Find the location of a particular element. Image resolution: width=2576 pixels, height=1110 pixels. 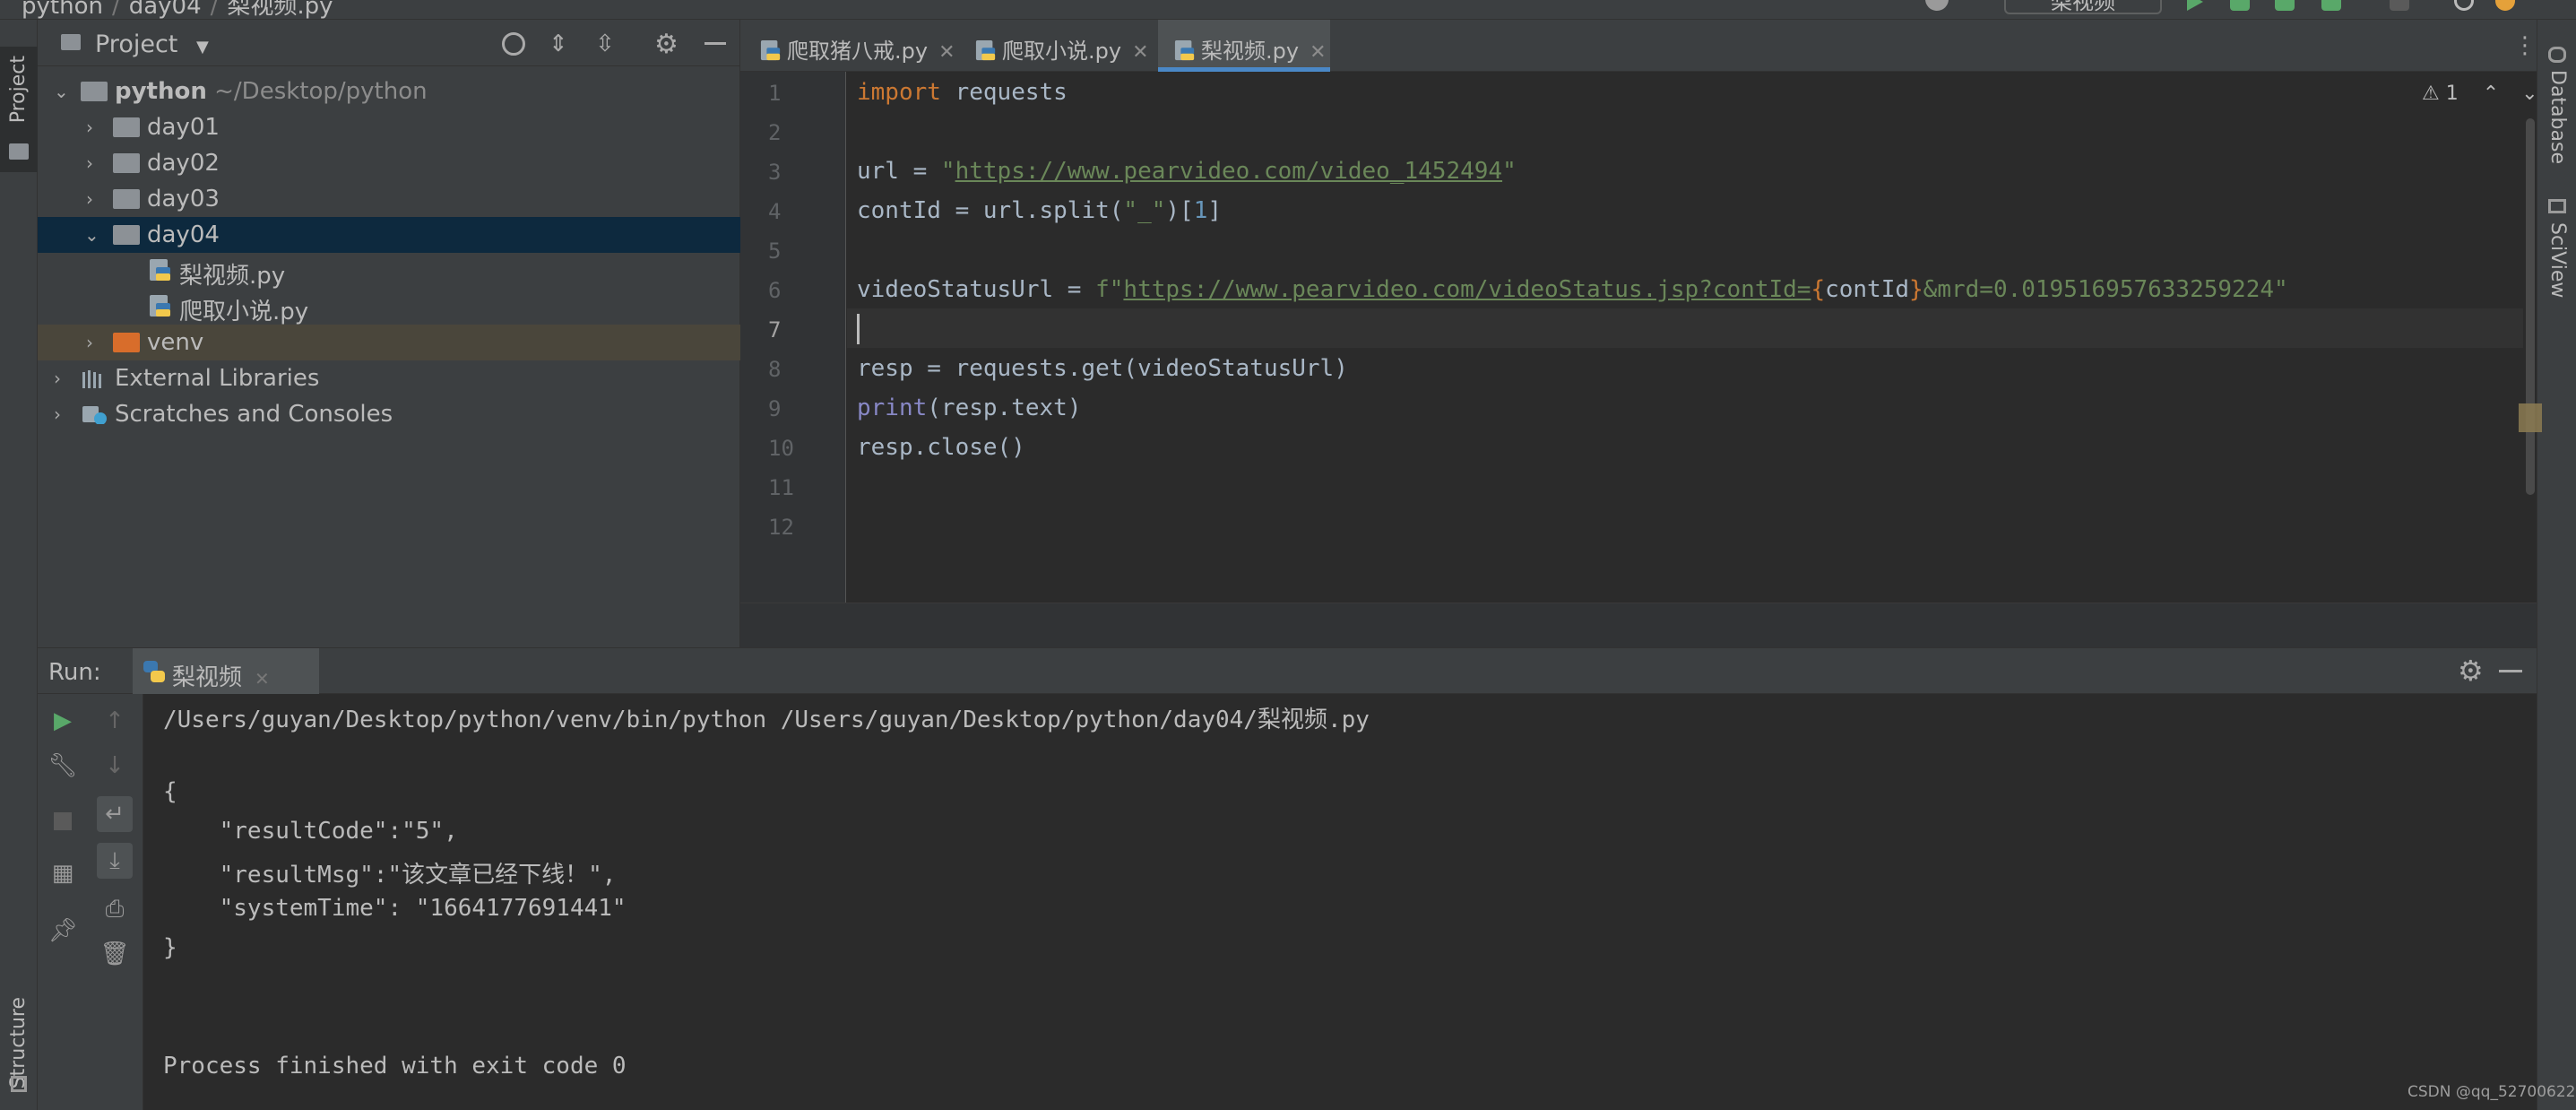

sciview-icon is located at coordinates (2557, 206).